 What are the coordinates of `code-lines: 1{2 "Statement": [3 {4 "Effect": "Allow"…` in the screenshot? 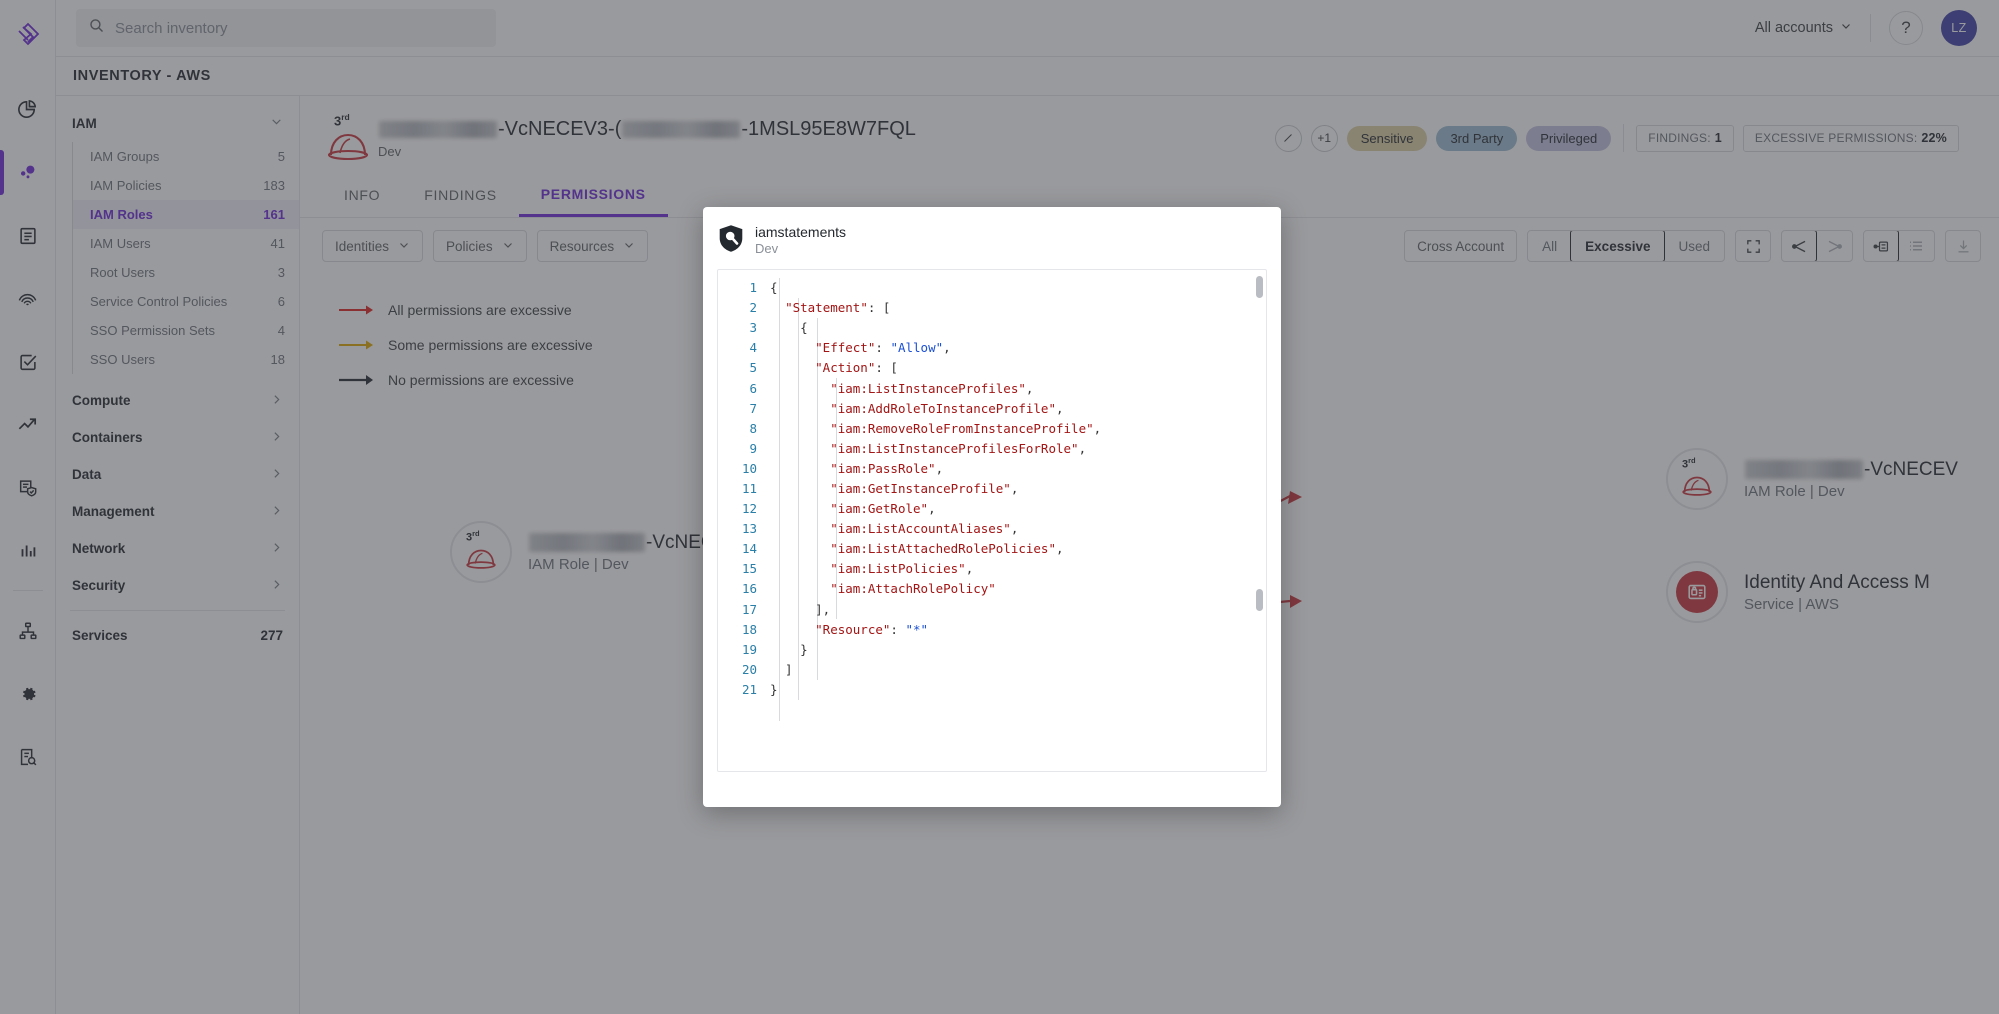 It's located at (992, 485).